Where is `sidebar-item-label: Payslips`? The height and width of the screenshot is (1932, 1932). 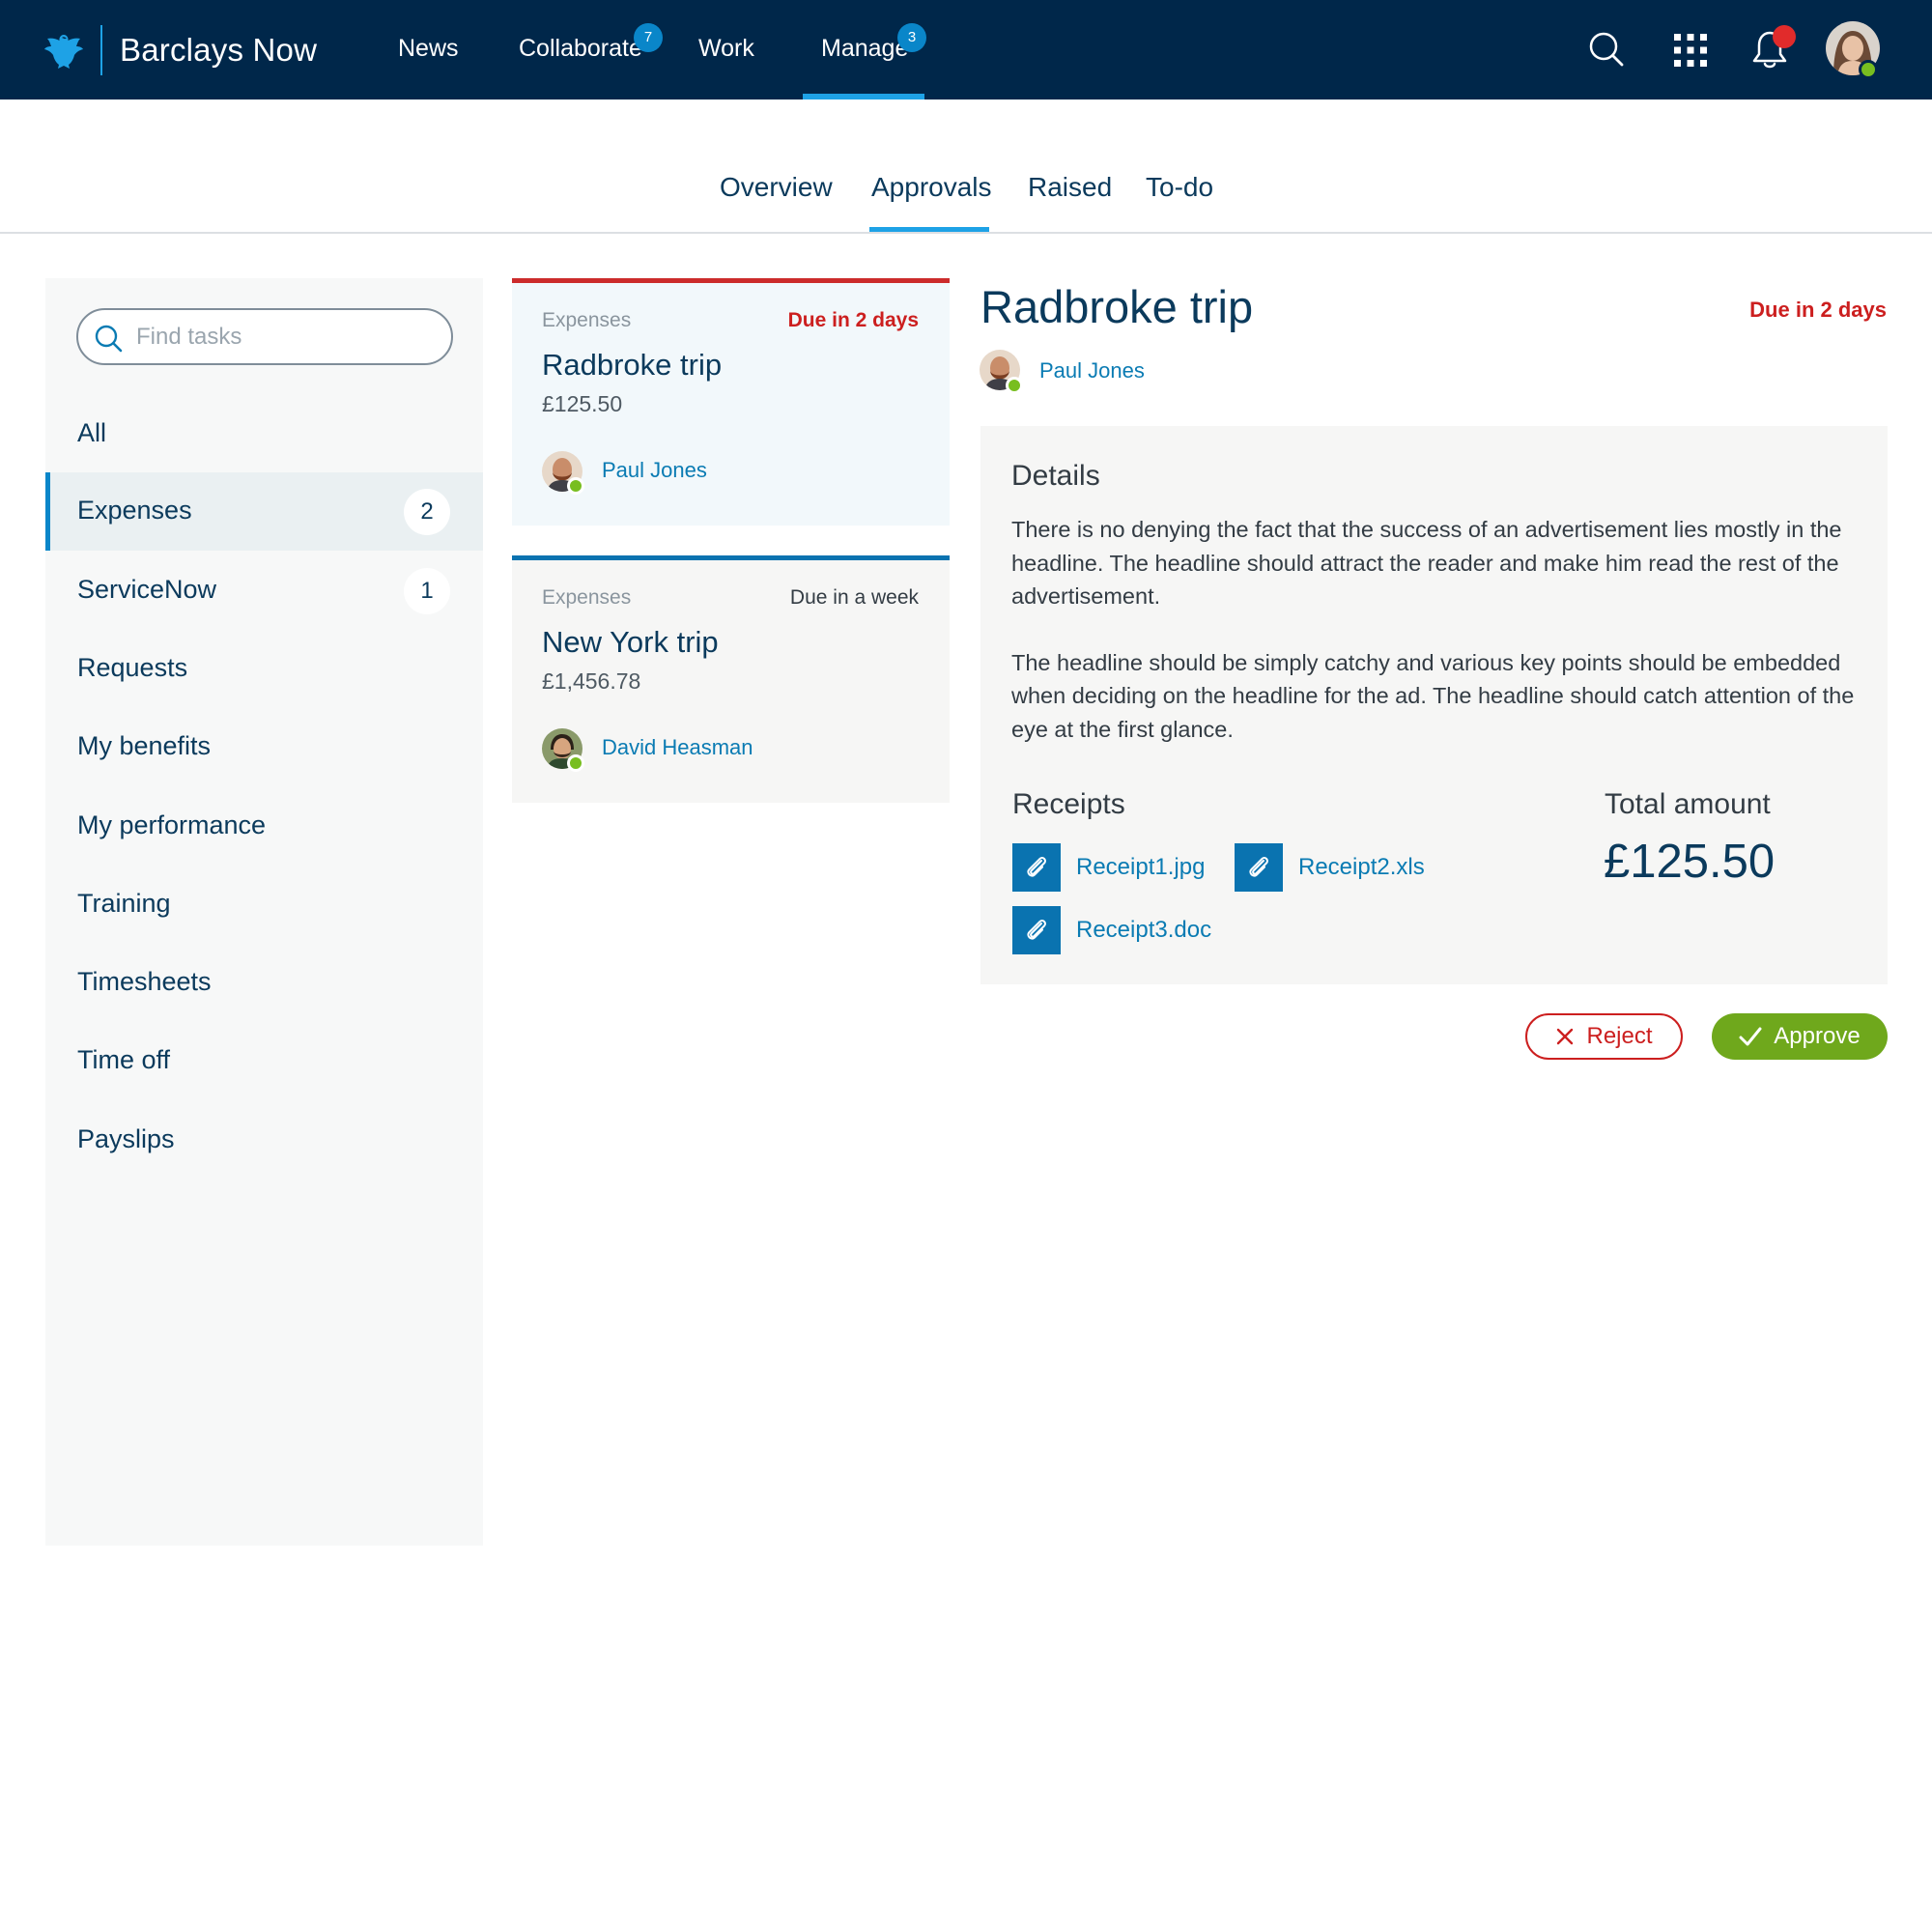 sidebar-item-label: Payslips is located at coordinates (126, 1138).